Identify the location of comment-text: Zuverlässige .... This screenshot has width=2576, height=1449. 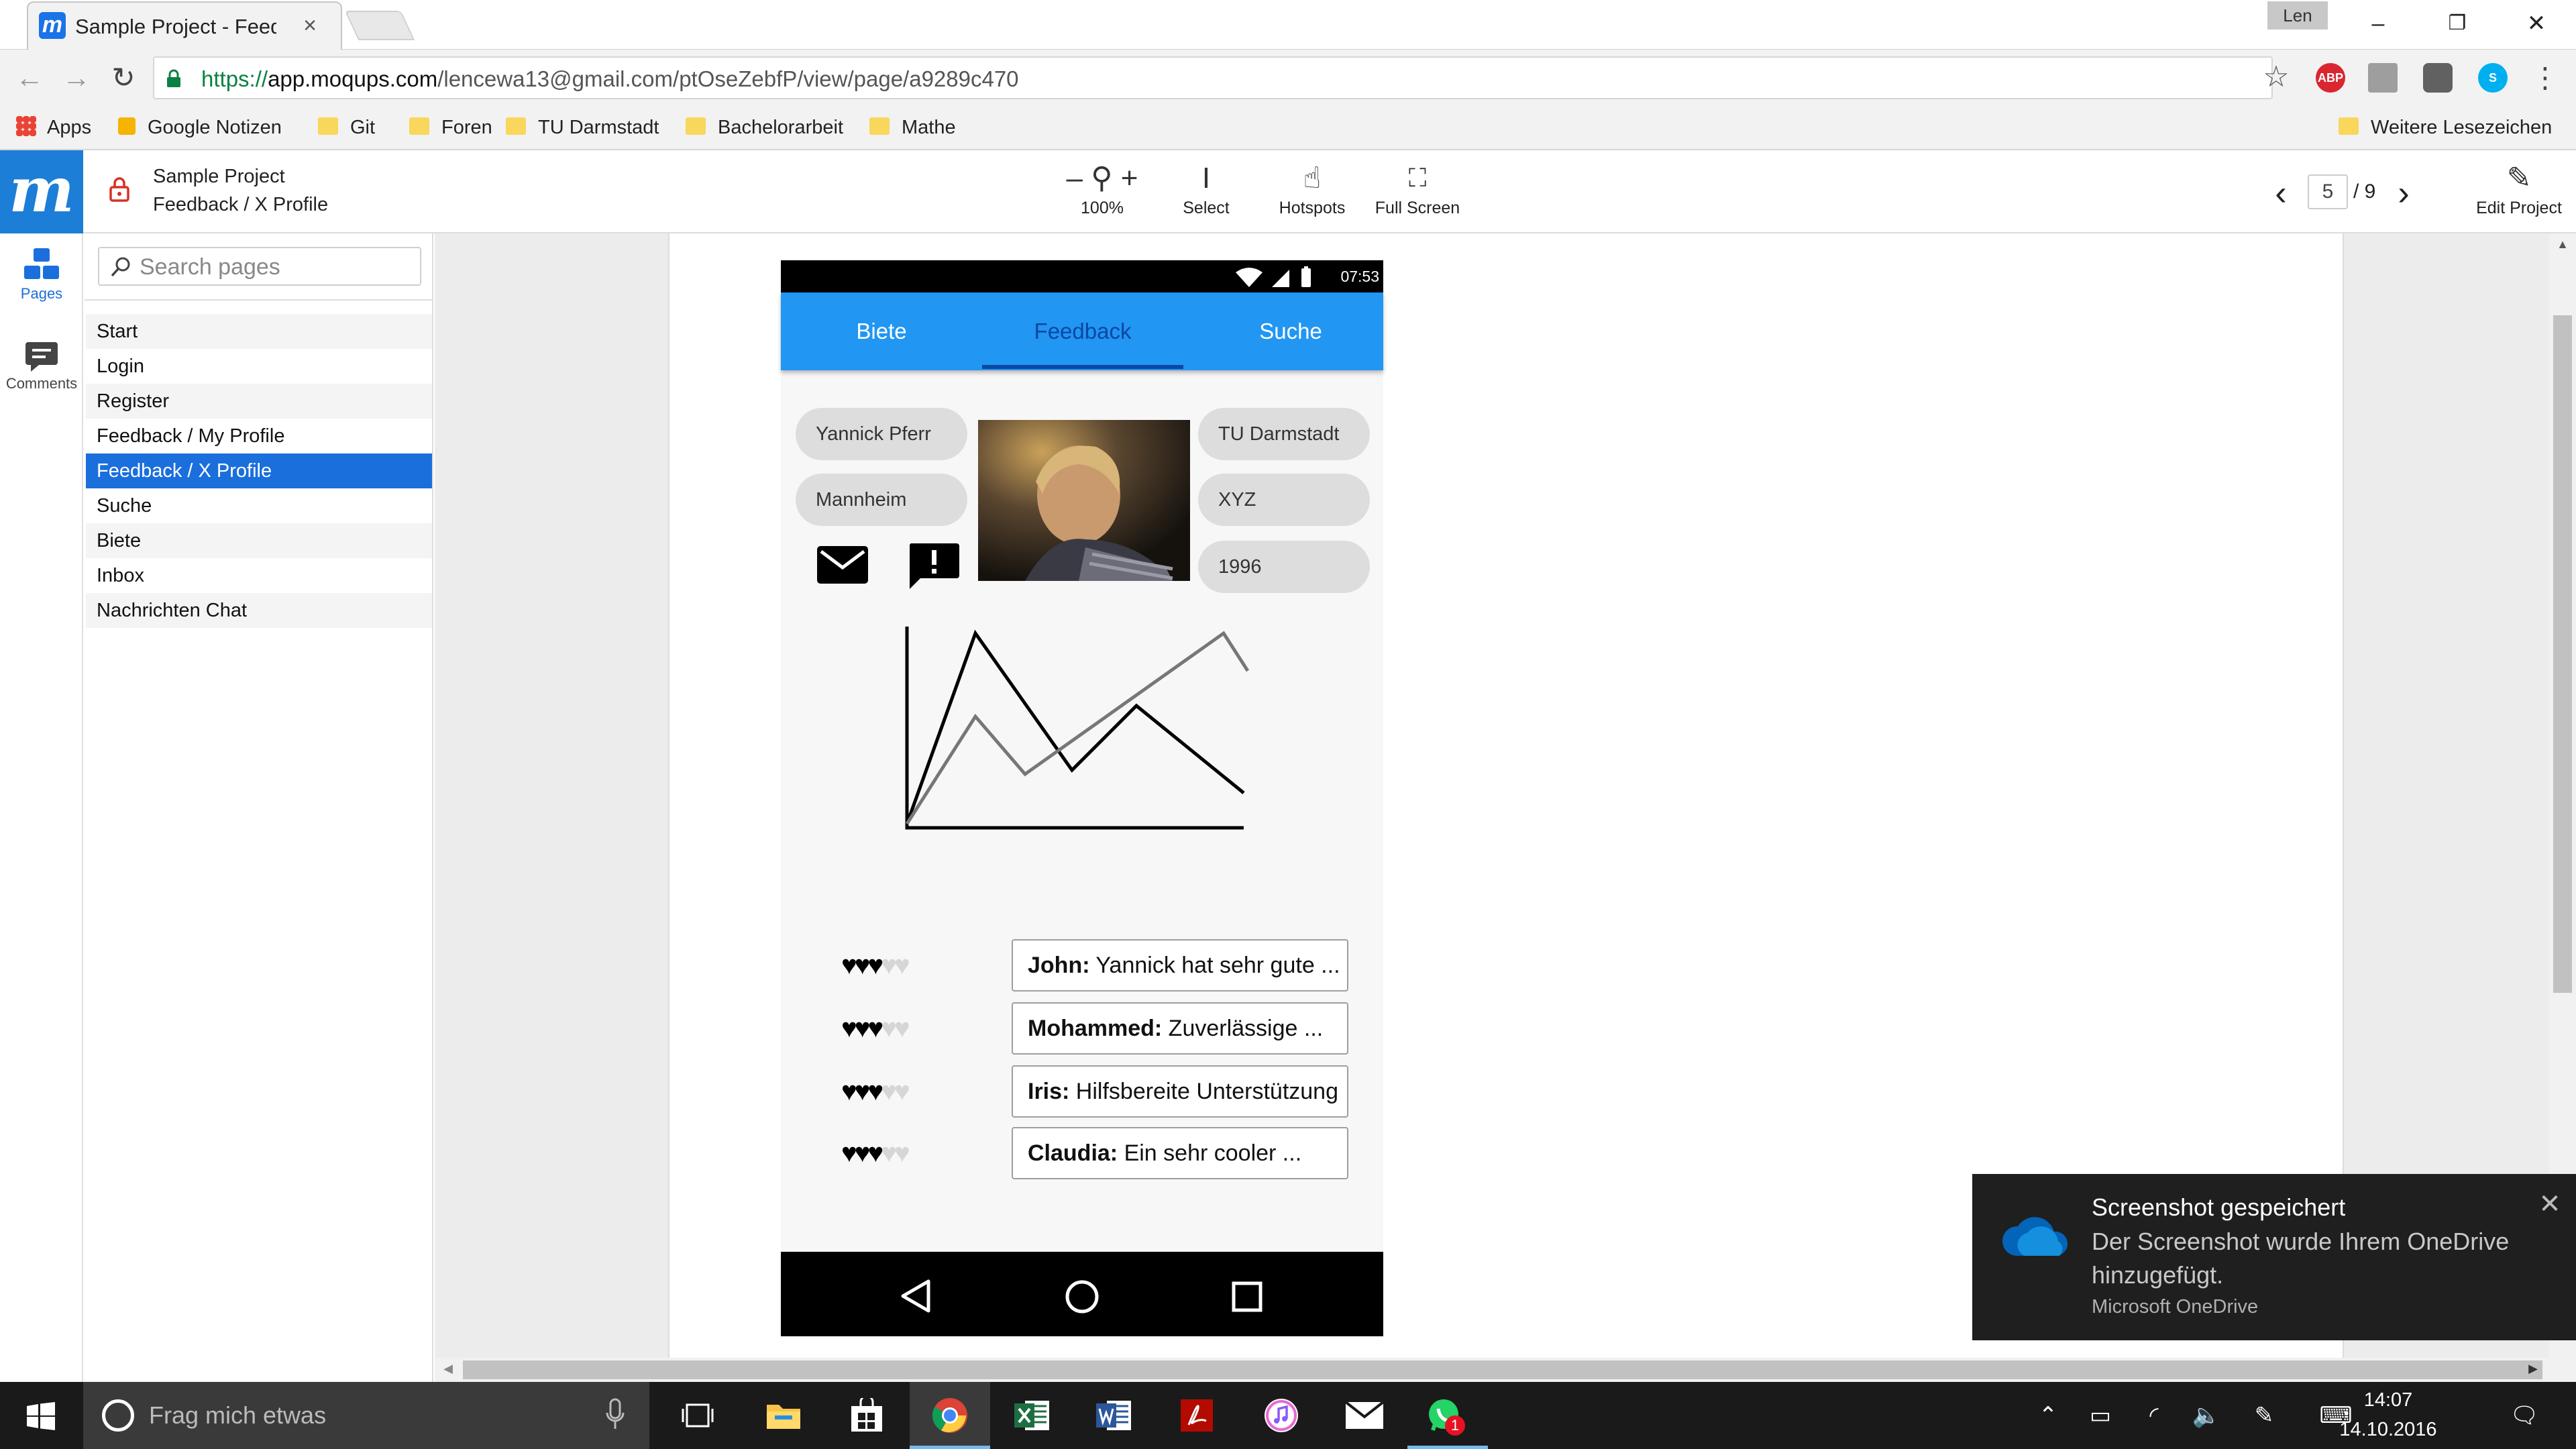
(1243, 1028).